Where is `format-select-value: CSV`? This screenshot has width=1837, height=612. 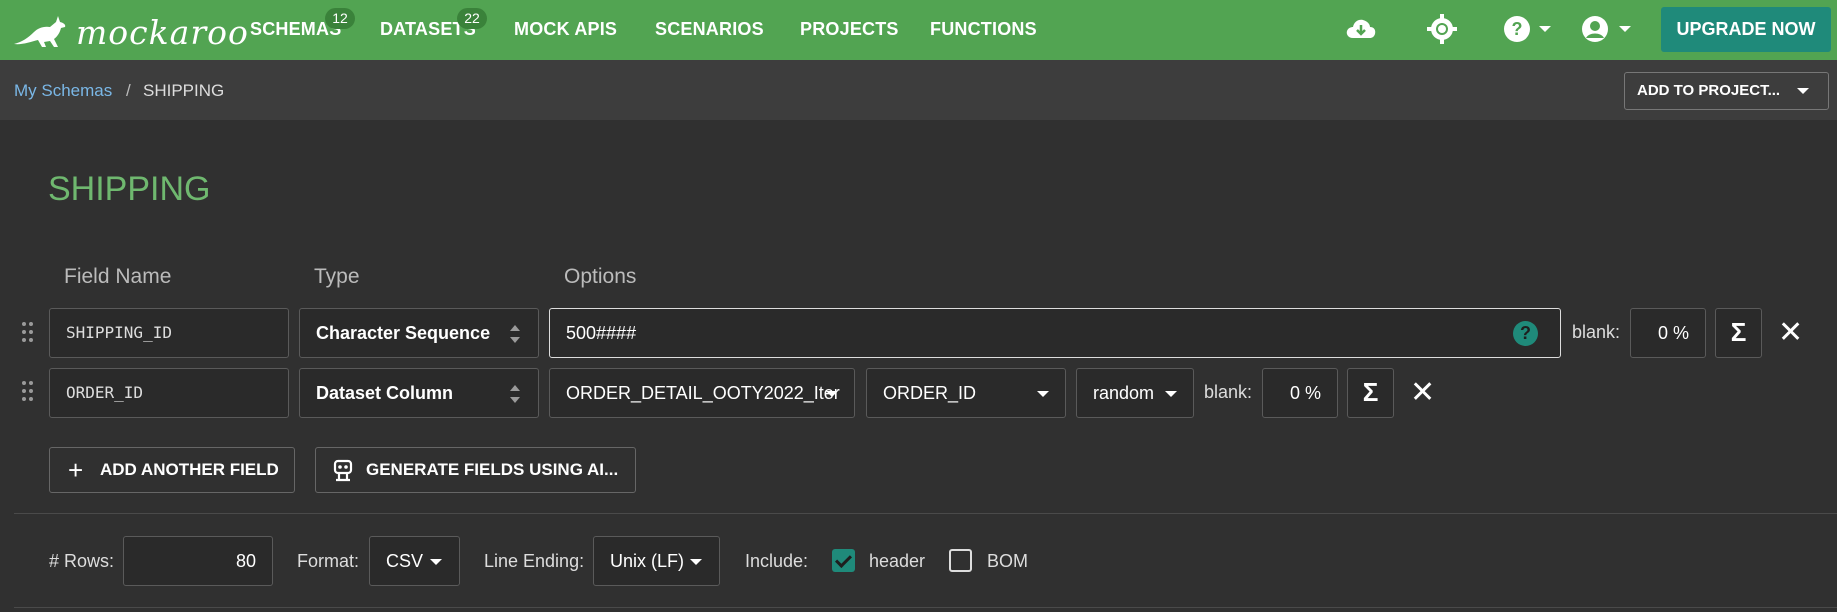
format-select-value: CSV is located at coordinates (405, 561).